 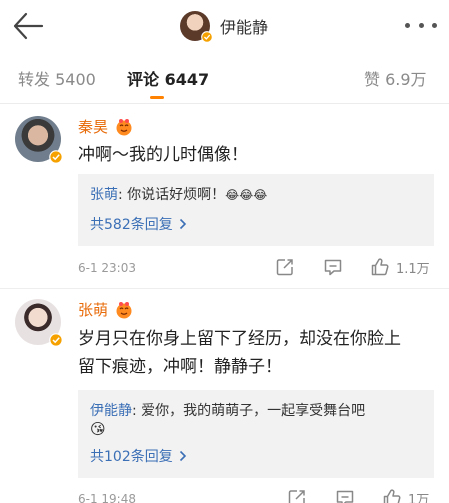 What do you see at coordinates (253, 411) in the screenshot?
I see `reply-text: 爱你，我的萌萌子，一起享受舞台吧` at bounding box center [253, 411].